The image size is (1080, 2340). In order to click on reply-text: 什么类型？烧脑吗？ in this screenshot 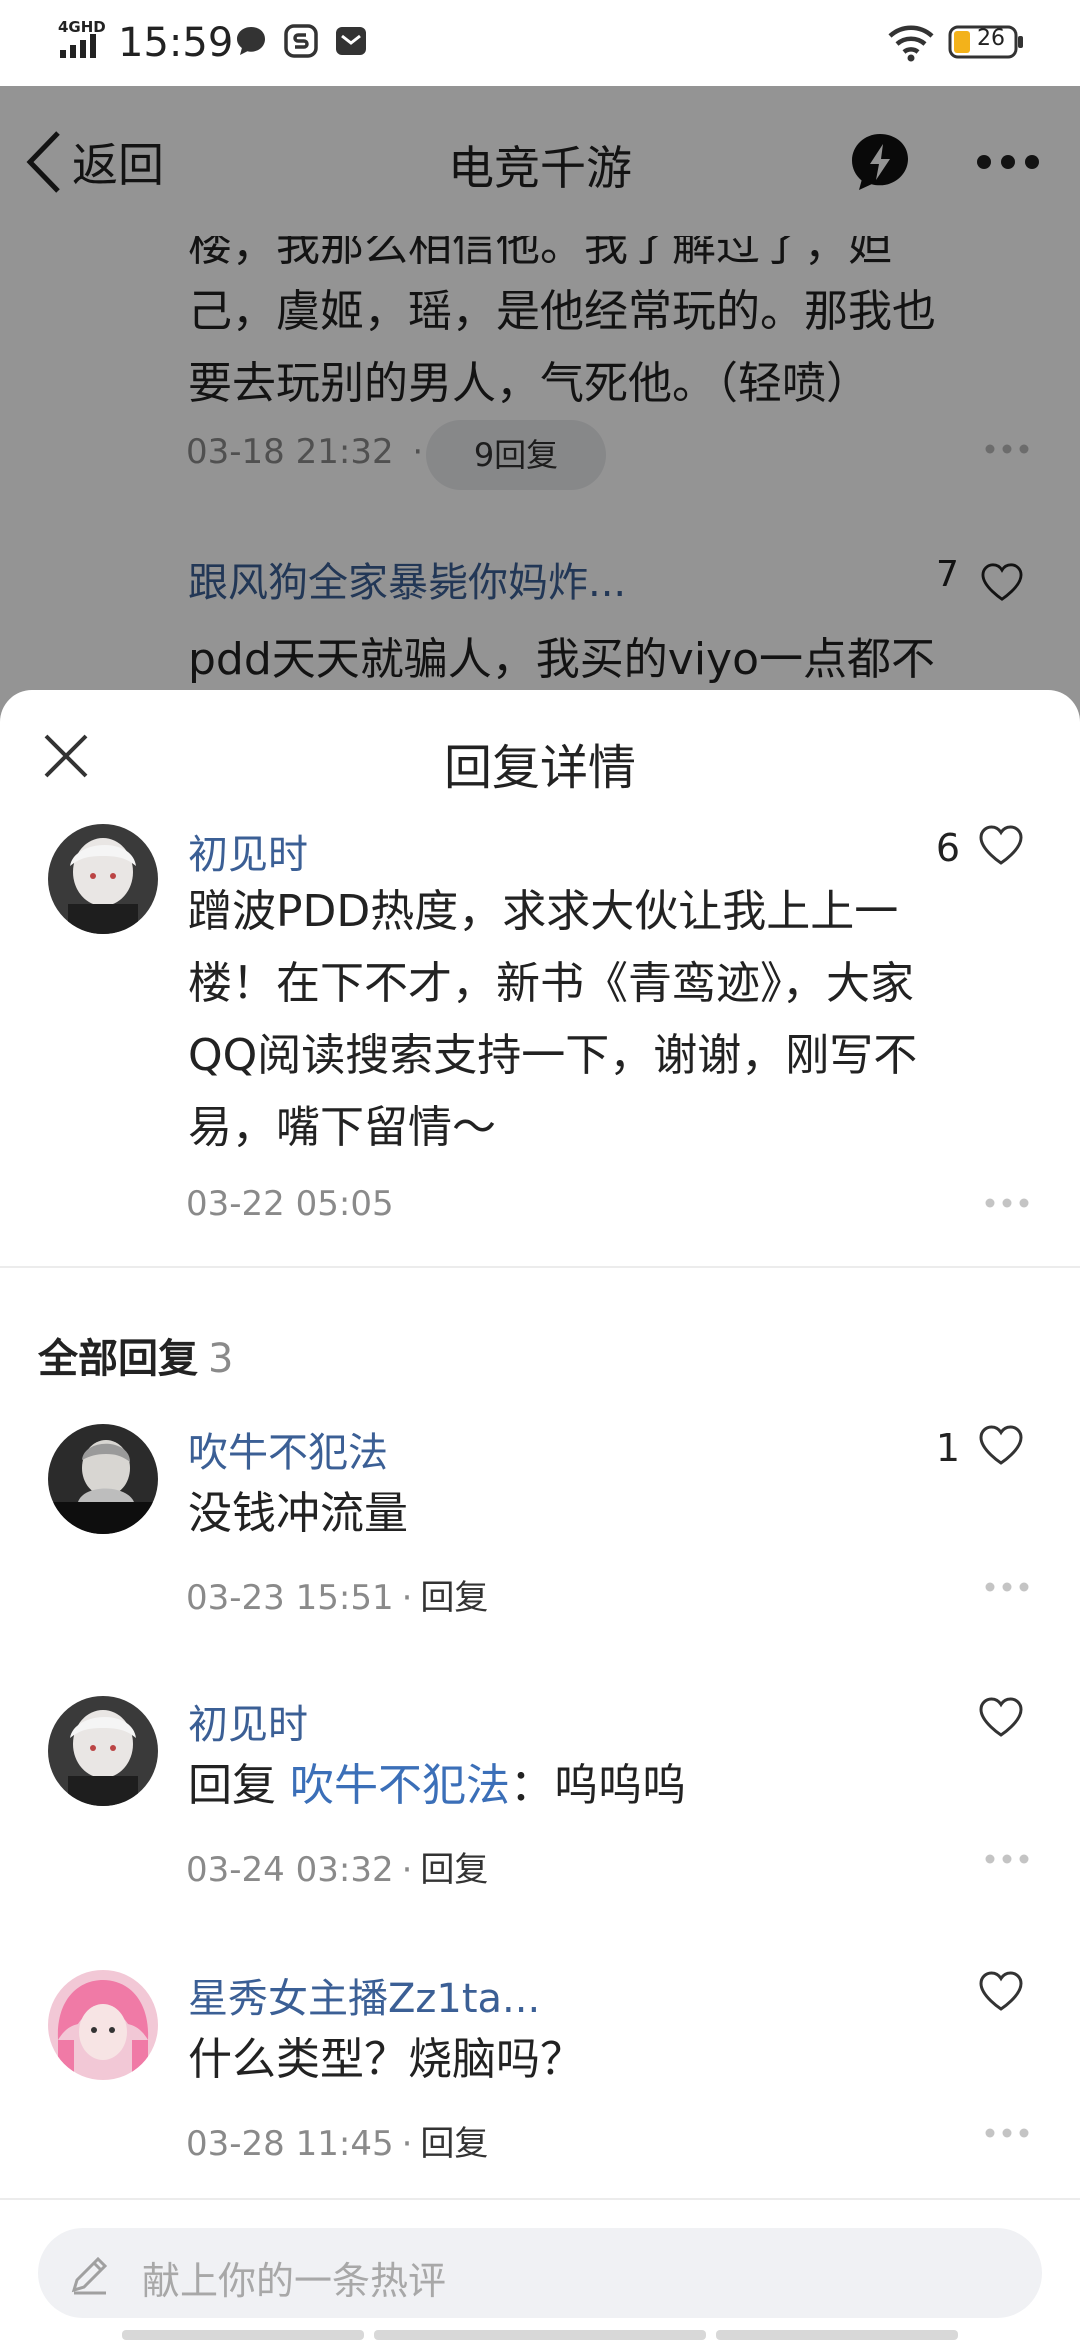, I will do `click(386, 2059)`.